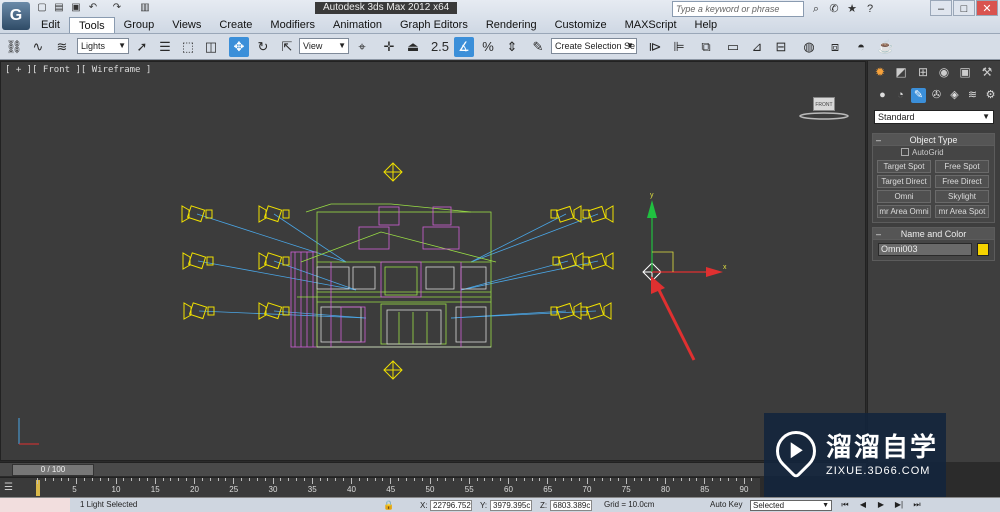 The height and width of the screenshot is (512, 1000). Describe the element at coordinates (16, 16) in the screenshot. I see `app-logo-button: G` at that location.